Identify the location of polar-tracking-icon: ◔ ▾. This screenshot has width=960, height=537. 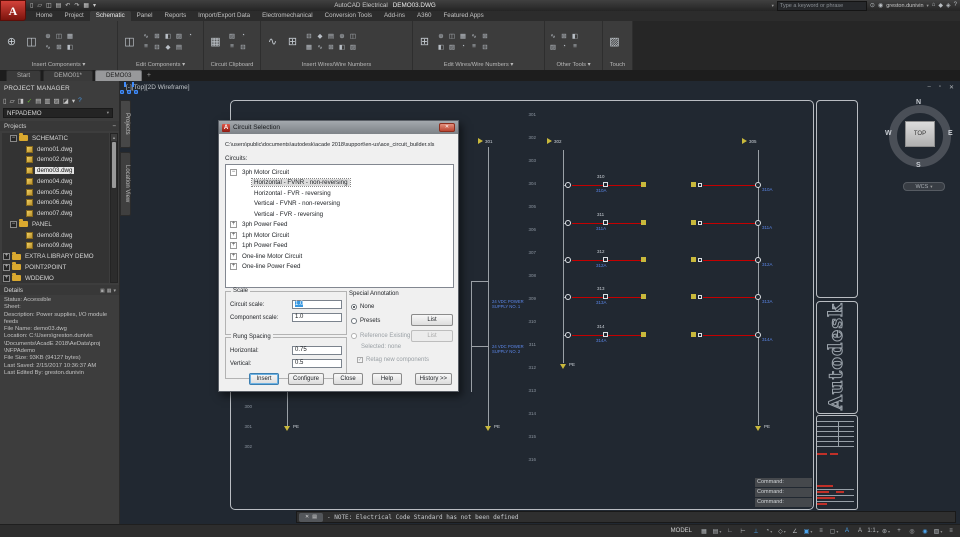
(769, 531).